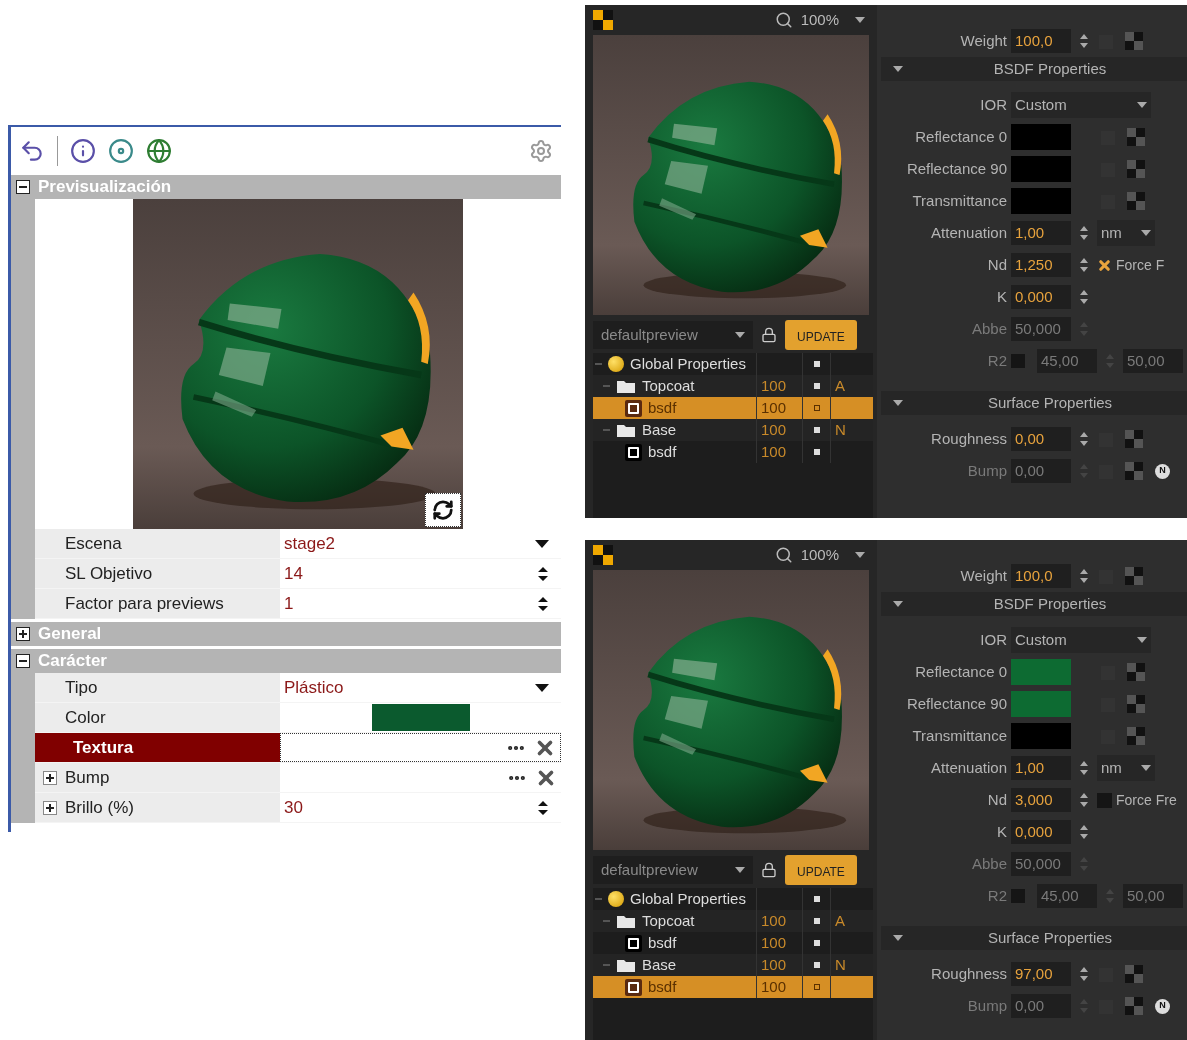  Describe the element at coordinates (294, 573) in the screenshot. I see `property-value: 14` at that location.